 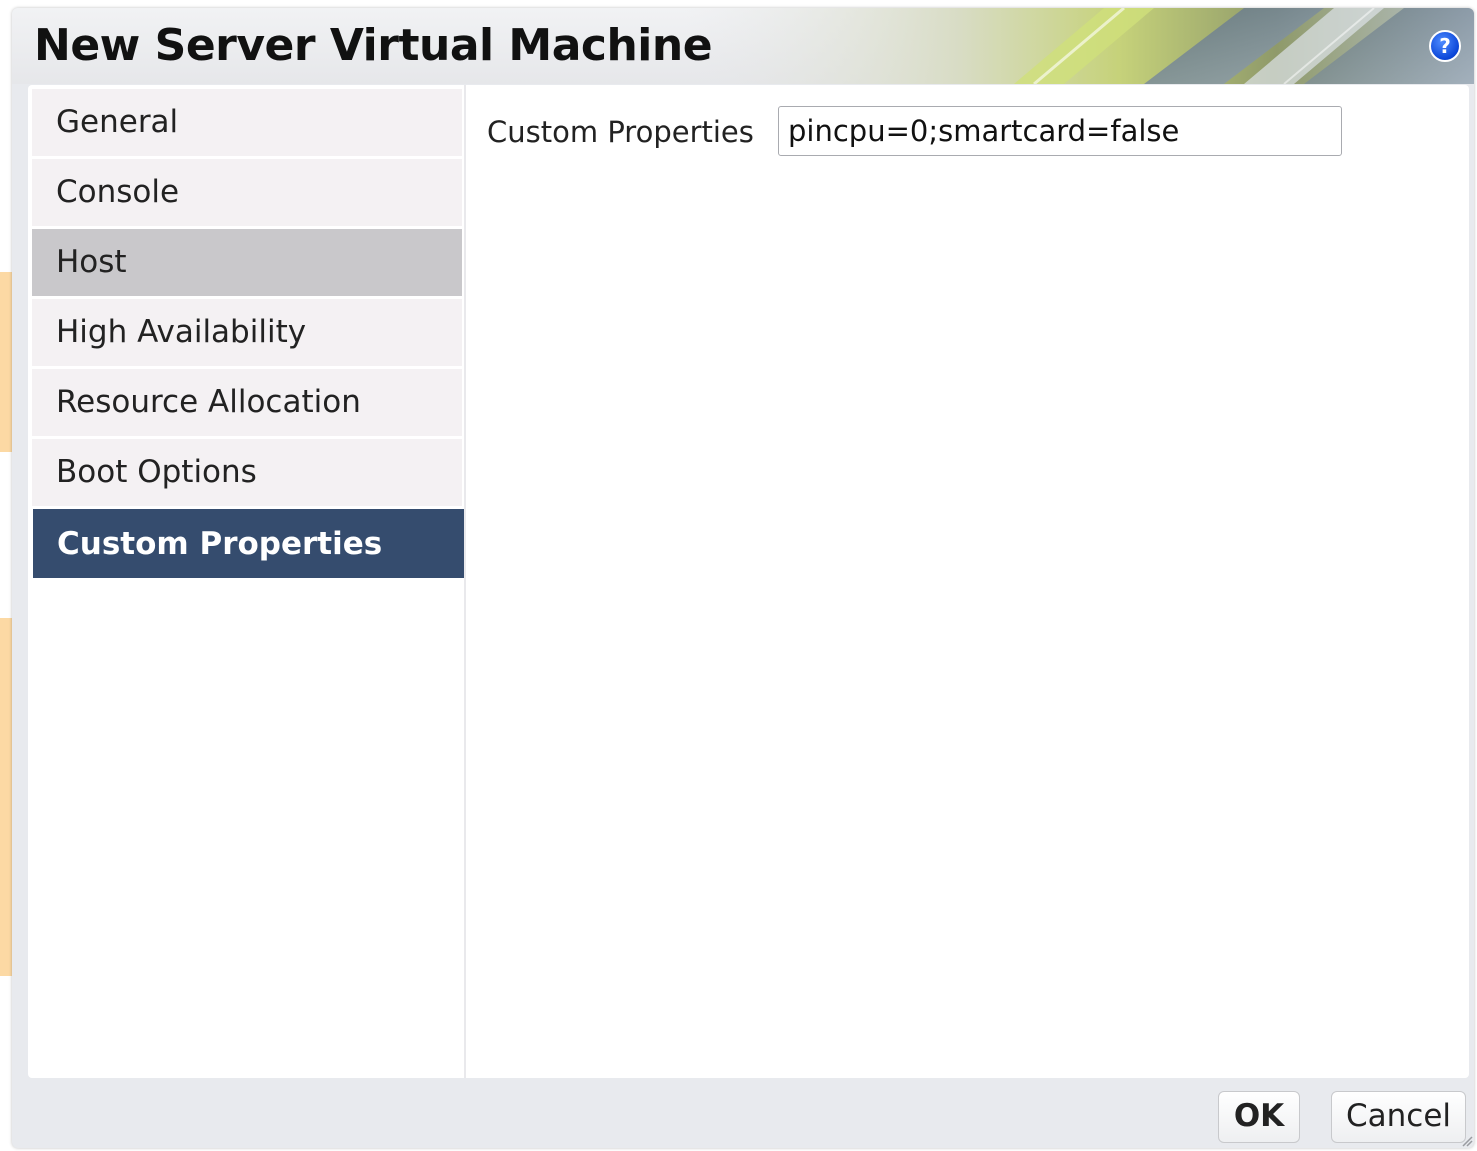 What do you see at coordinates (373, 45) in the screenshot?
I see `dialog-title: New Server Virtual Machine` at bounding box center [373, 45].